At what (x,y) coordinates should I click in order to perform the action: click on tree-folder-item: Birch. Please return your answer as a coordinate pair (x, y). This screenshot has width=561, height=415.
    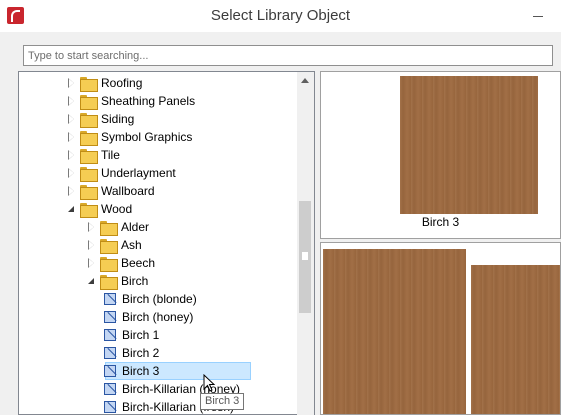
    Looking at the image, I should click on (117, 281).